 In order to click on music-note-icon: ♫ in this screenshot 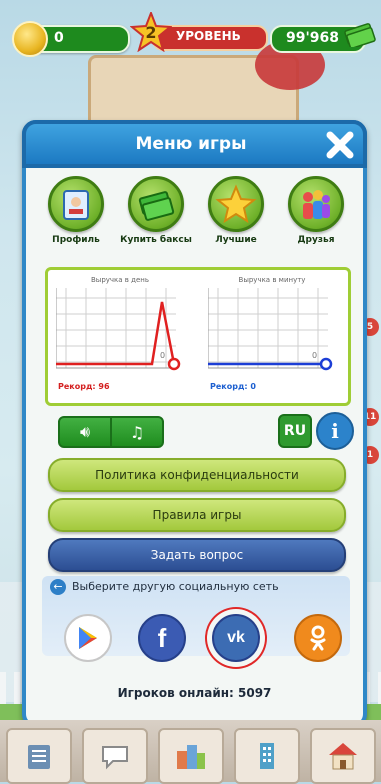, I will do `click(137, 432)`.